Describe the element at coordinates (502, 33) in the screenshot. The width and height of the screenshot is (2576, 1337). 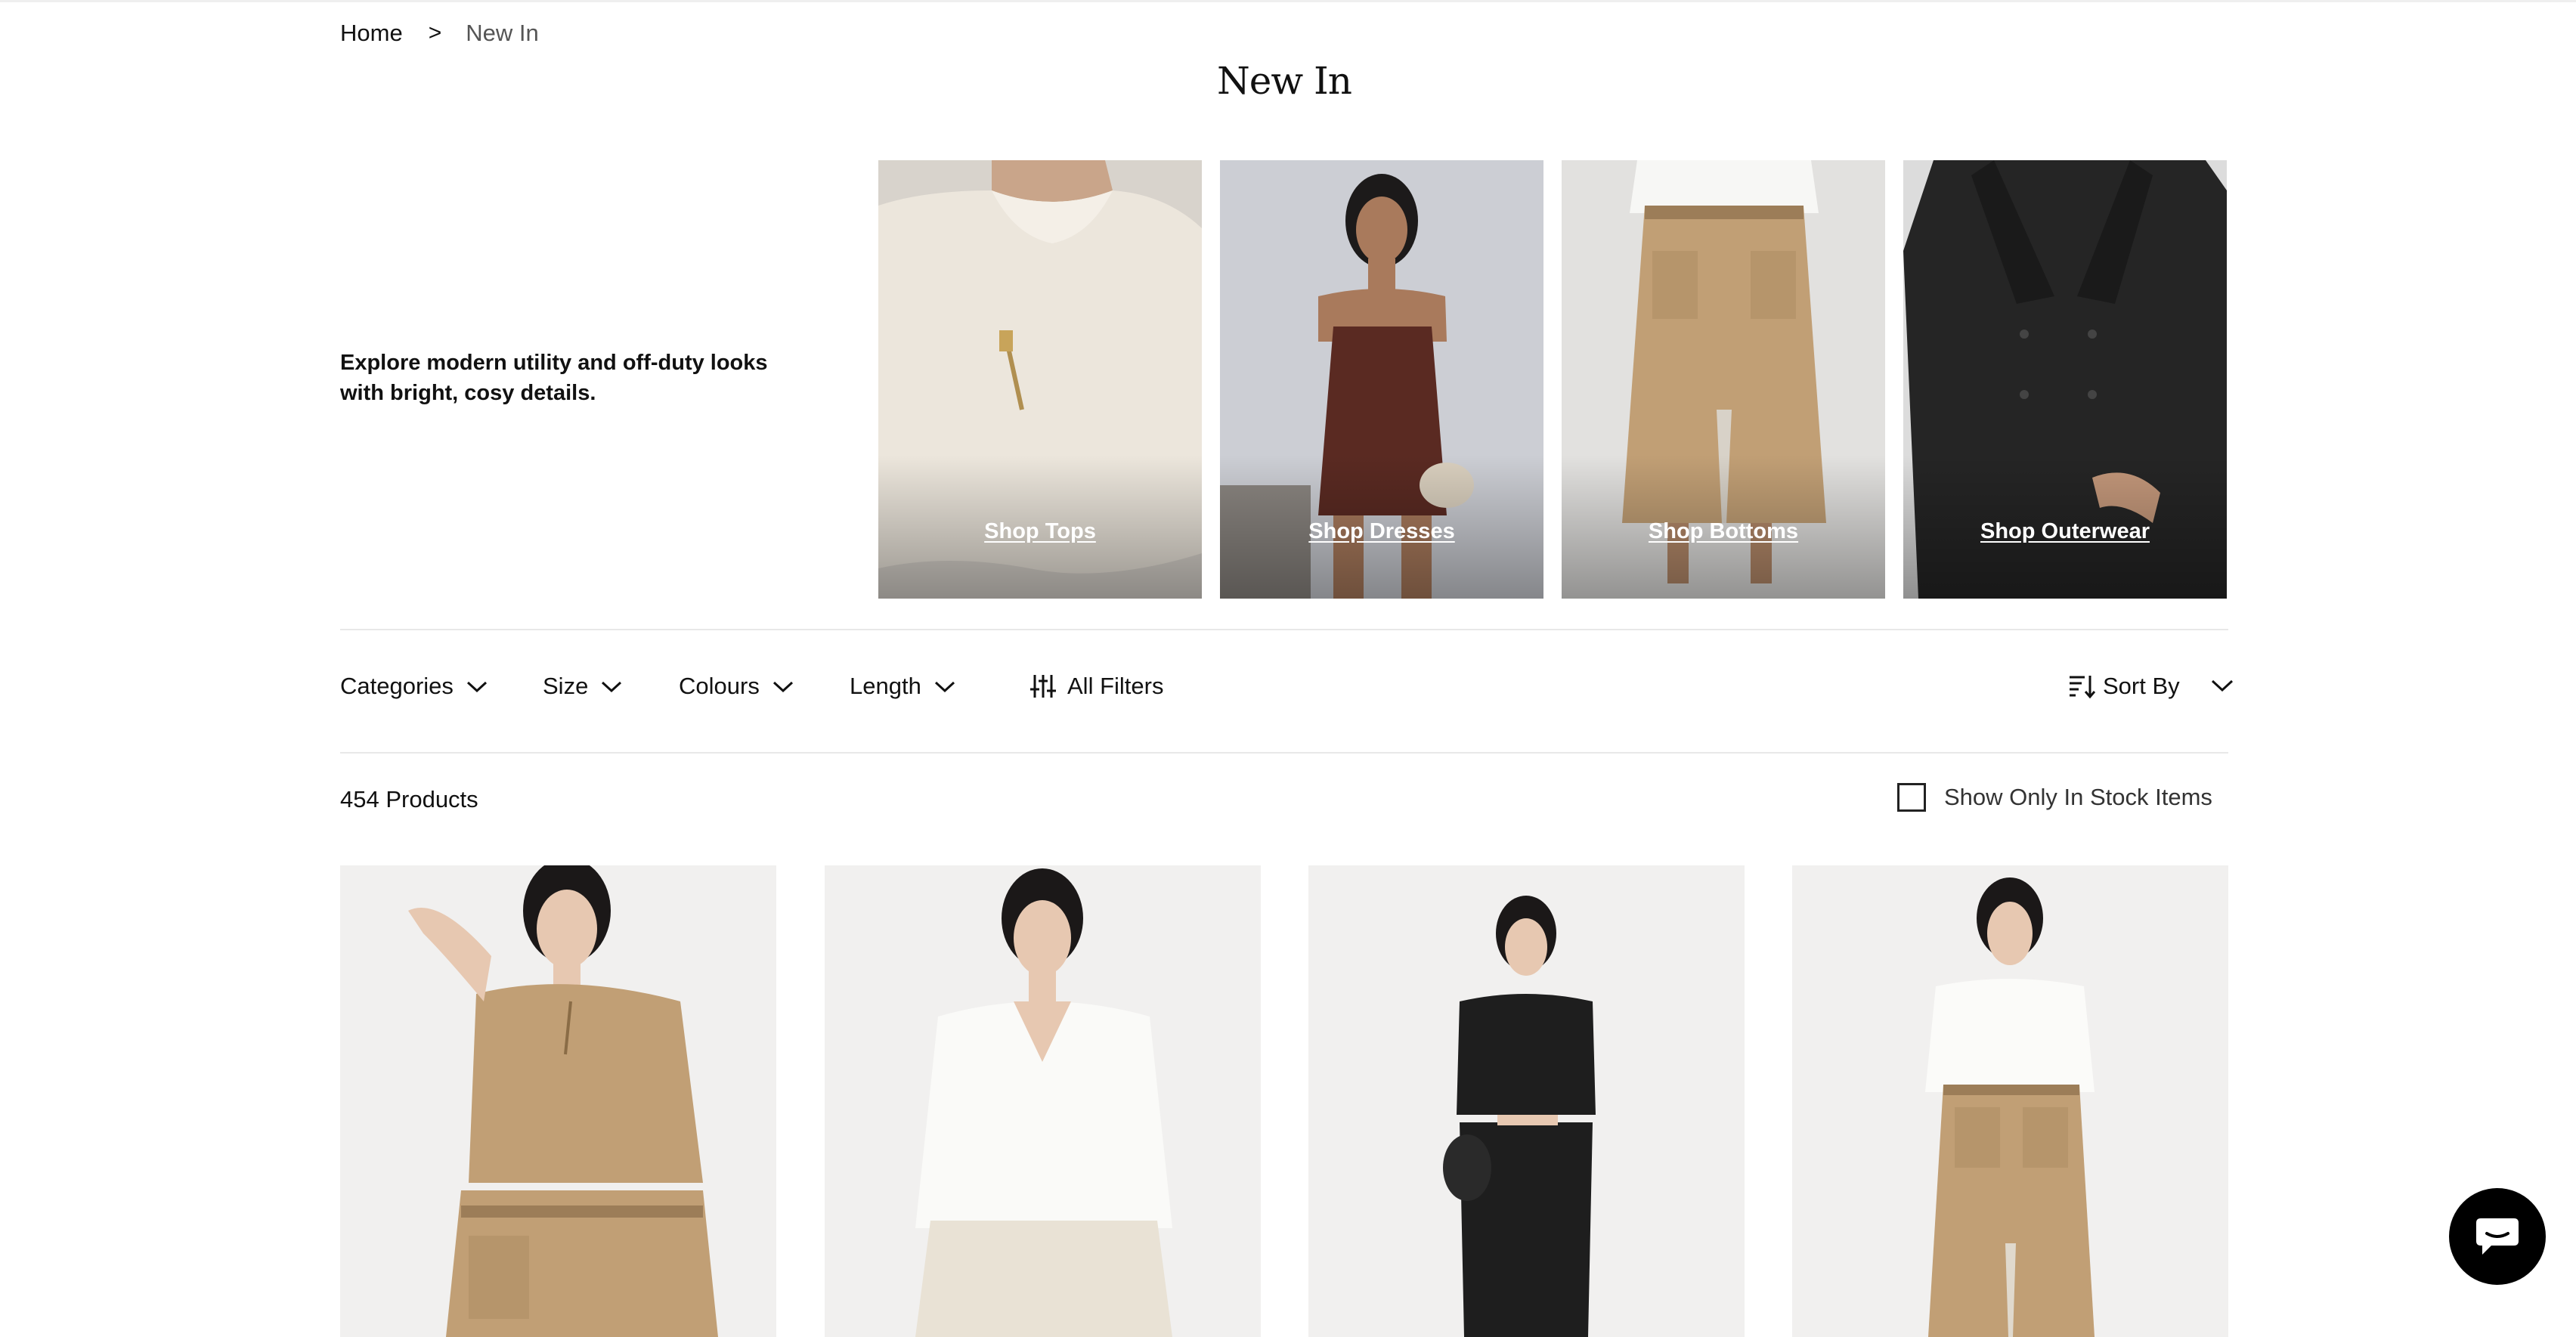
I see `breadcrumb-current: New In` at that location.